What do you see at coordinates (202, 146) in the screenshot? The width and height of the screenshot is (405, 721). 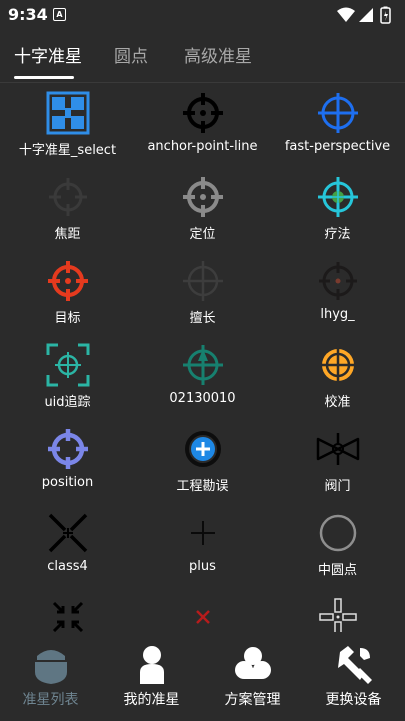 I see `crosshair-item-label: anchor-point-line` at bounding box center [202, 146].